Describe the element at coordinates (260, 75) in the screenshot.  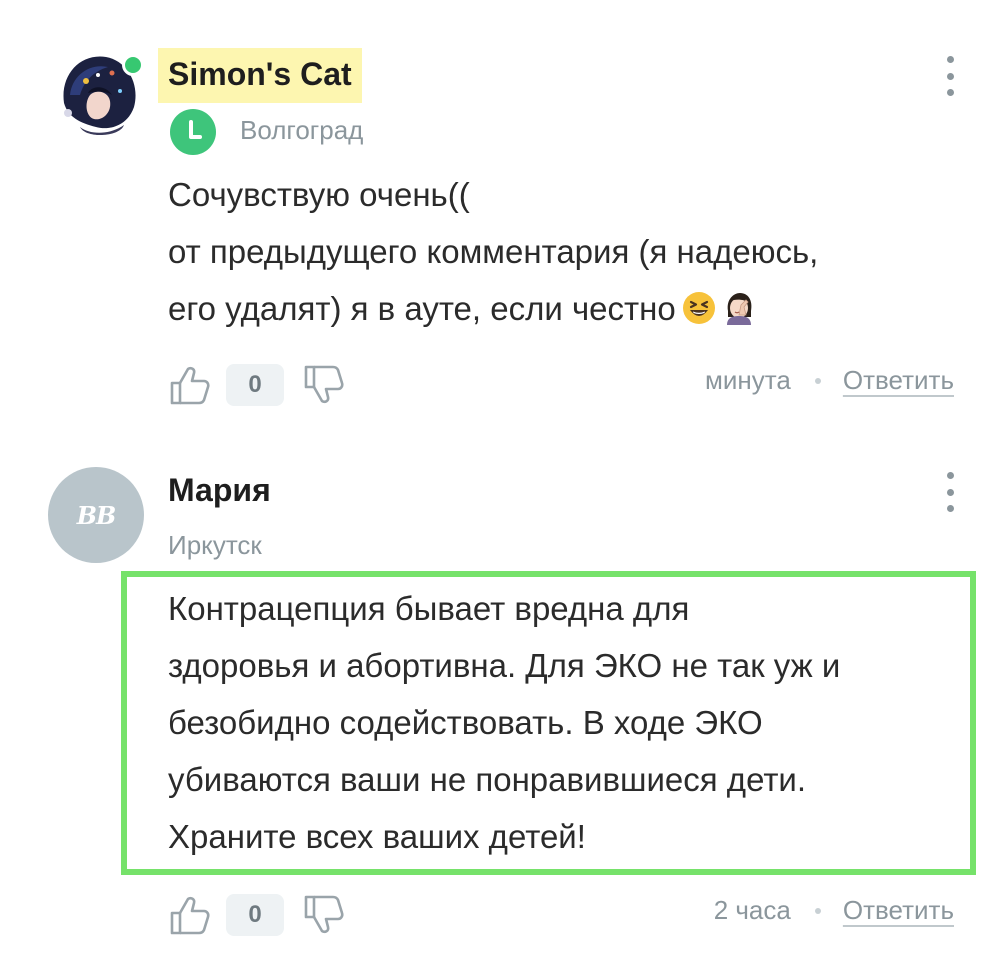
I see `comment-author: Simon's Cat` at that location.